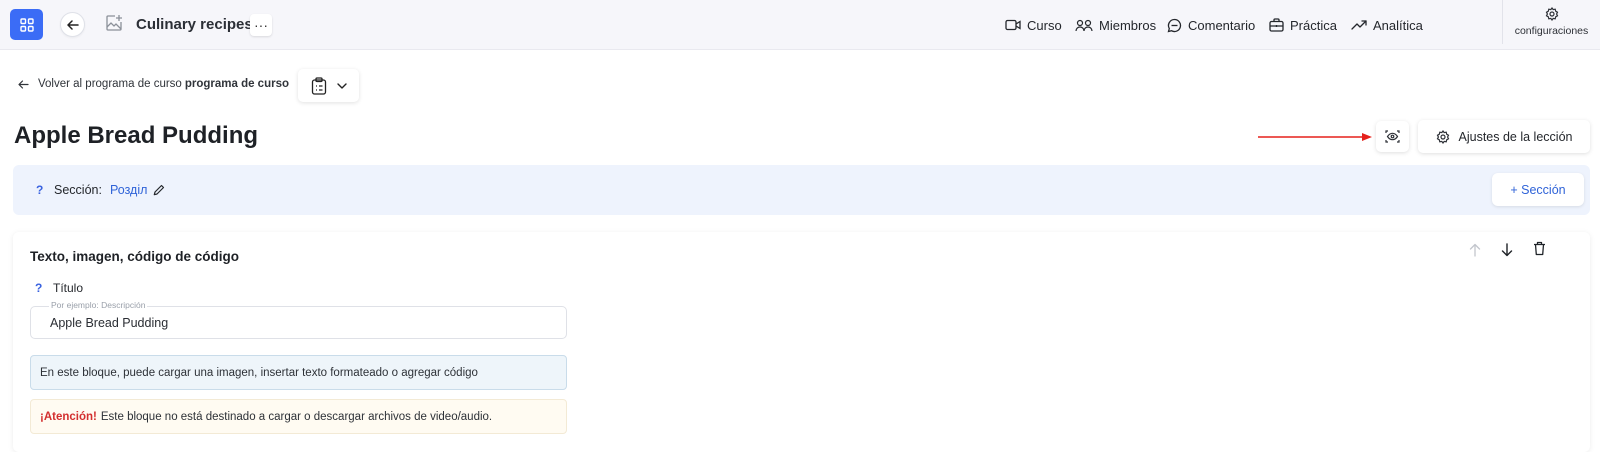  I want to click on field-help-icon: ?, so click(38, 288).